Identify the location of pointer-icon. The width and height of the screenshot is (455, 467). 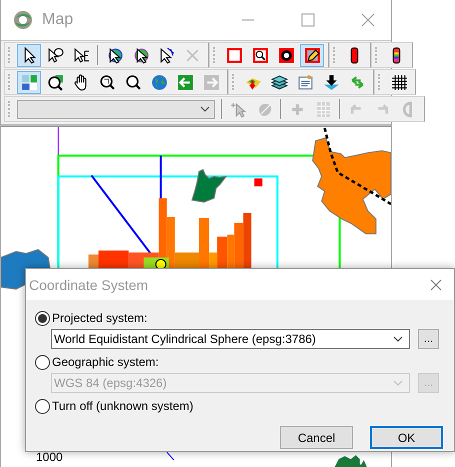
(166, 55).